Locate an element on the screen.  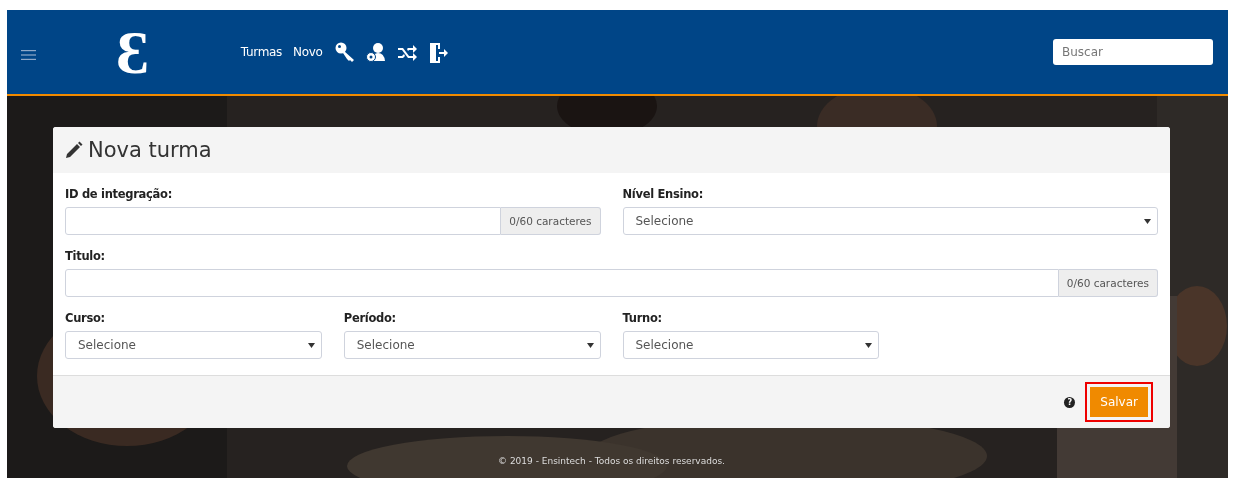
copyright-text: © 2019 - Ensintech - Todos os direitos reservados. is located at coordinates (611, 461).